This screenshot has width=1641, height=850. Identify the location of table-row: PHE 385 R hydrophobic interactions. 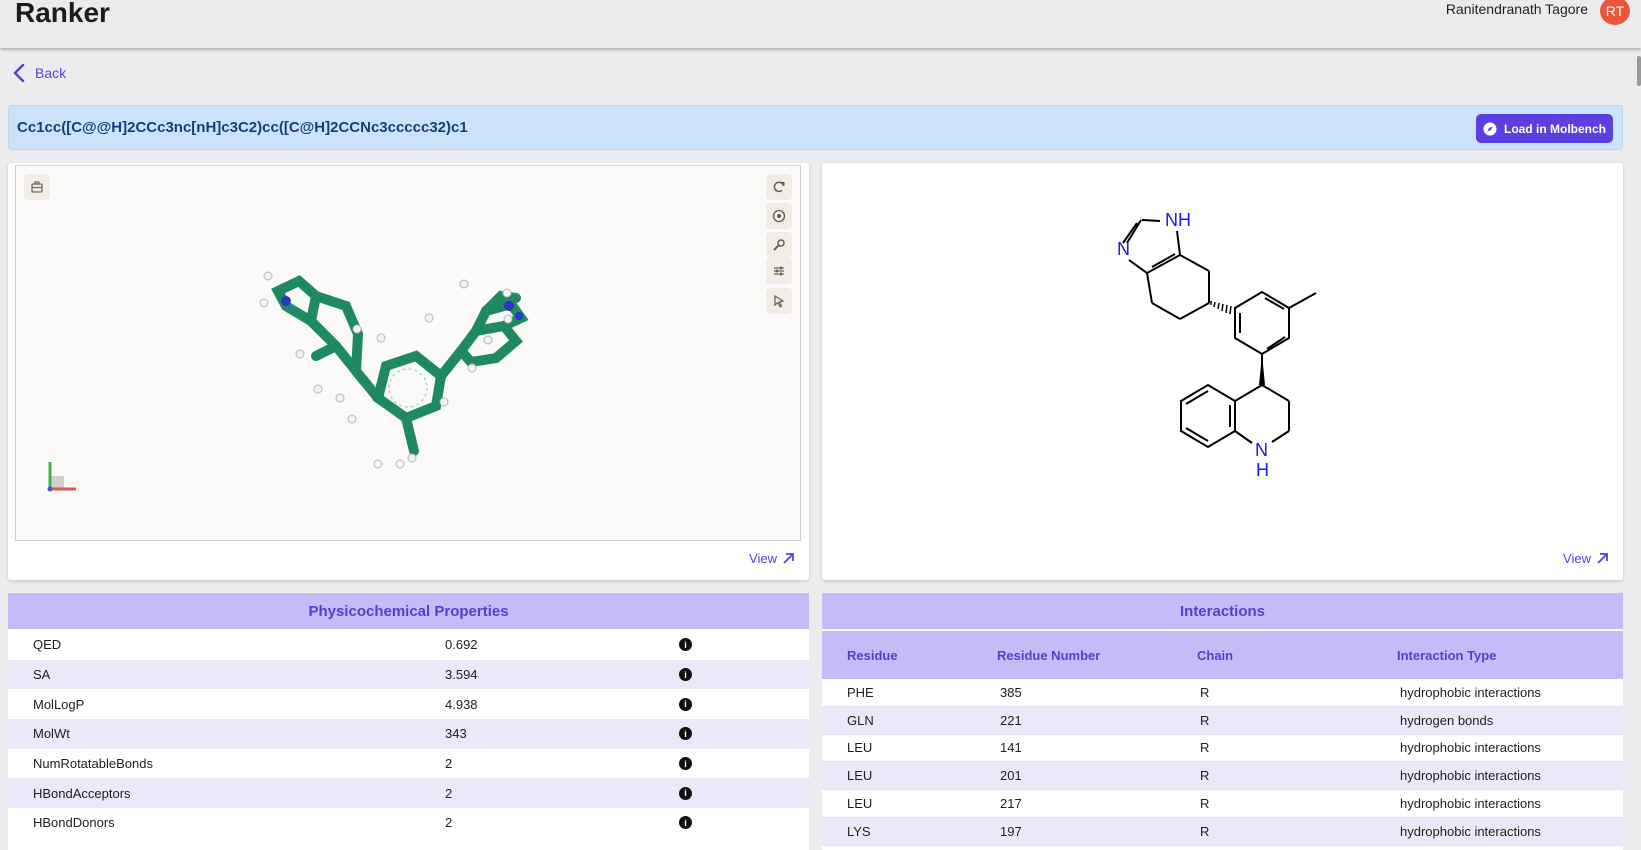
(1222, 693).